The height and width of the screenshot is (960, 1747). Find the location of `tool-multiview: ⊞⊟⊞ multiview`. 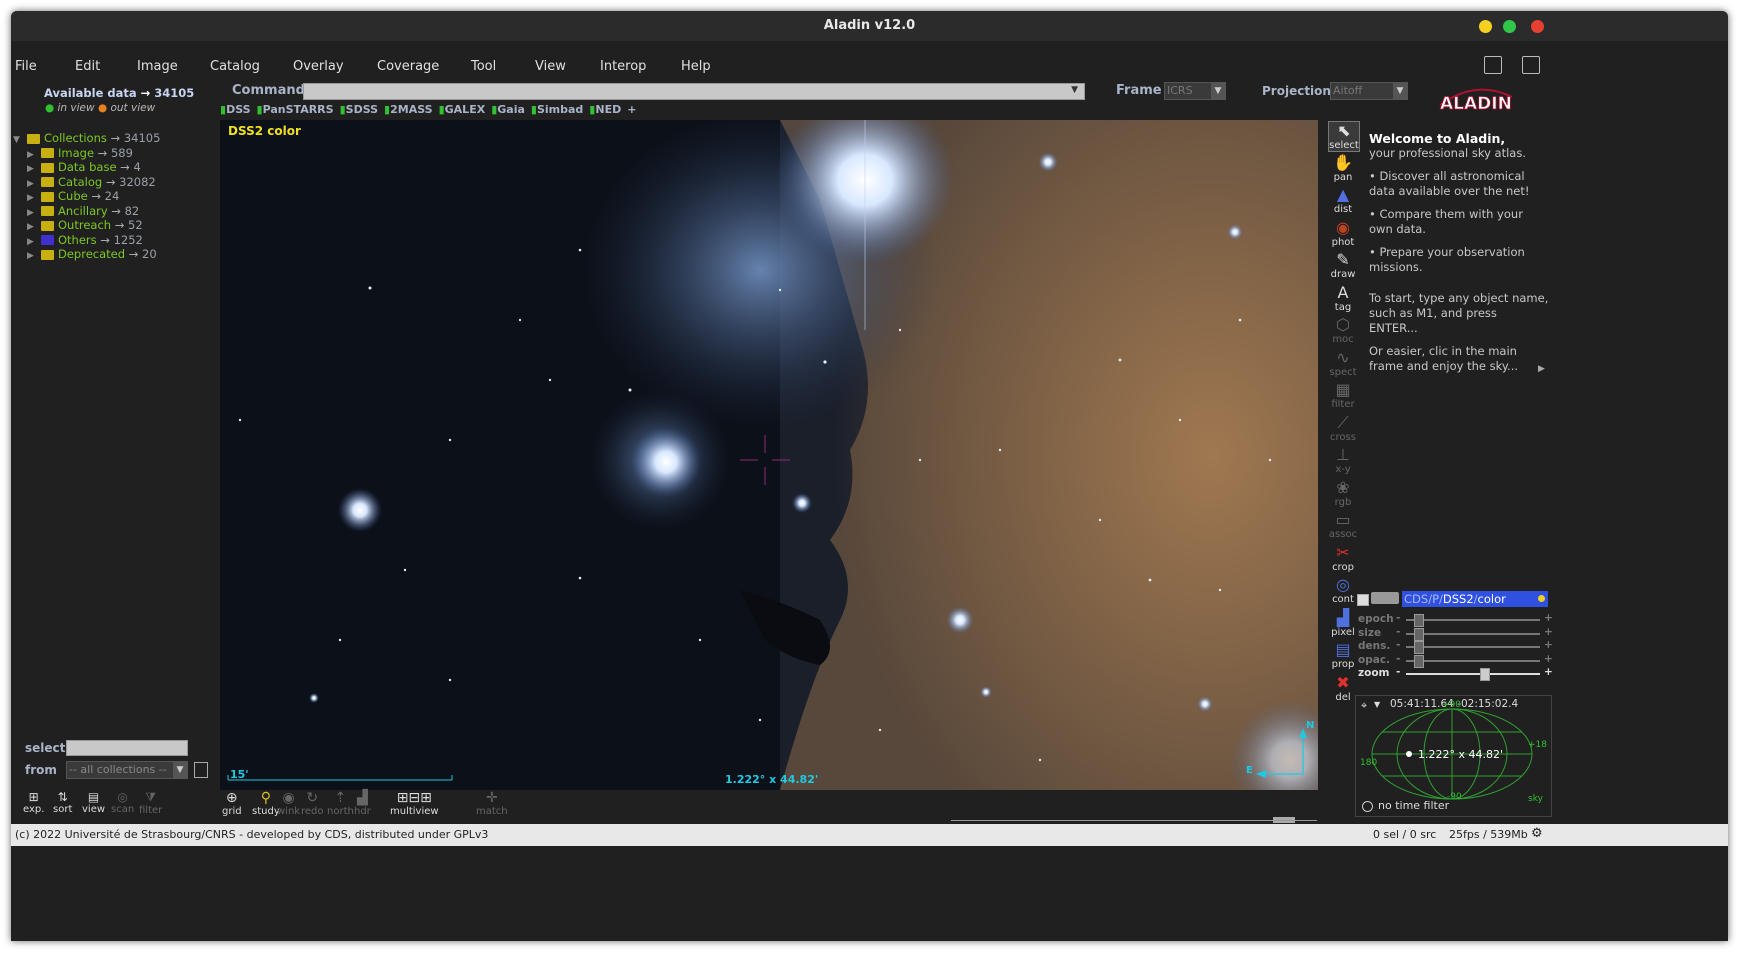

tool-multiview: ⊞⊟⊞ multiview is located at coordinates (414, 803).